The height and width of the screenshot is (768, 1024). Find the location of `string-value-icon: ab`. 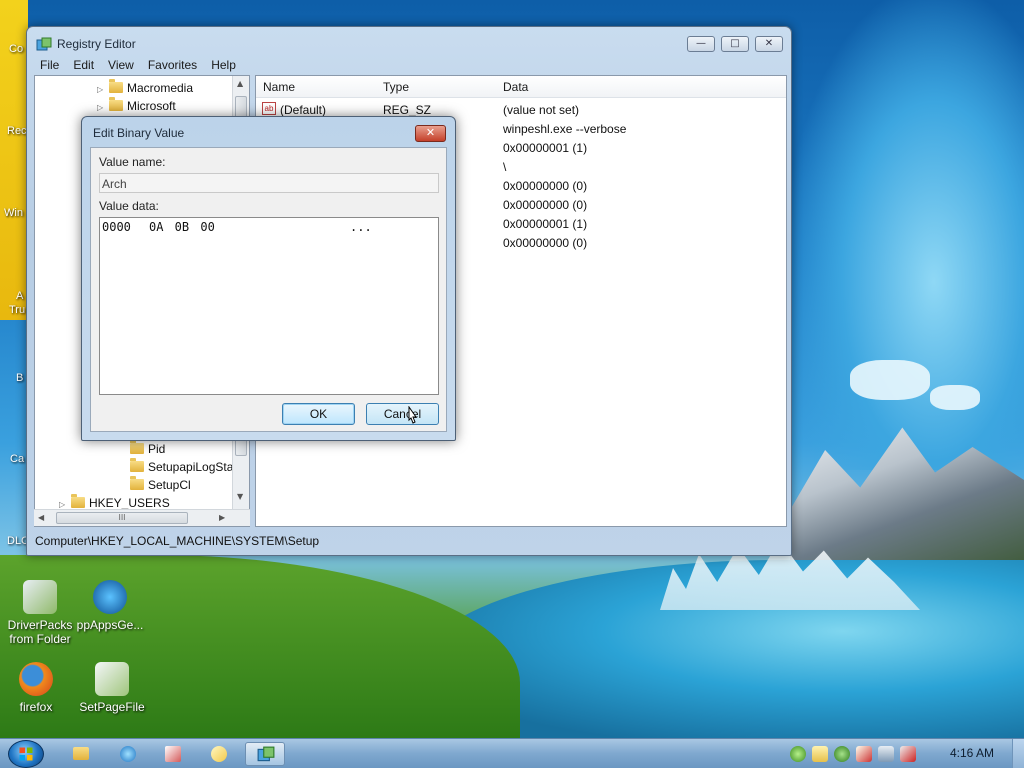

string-value-icon: ab is located at coordinates (269, 108).